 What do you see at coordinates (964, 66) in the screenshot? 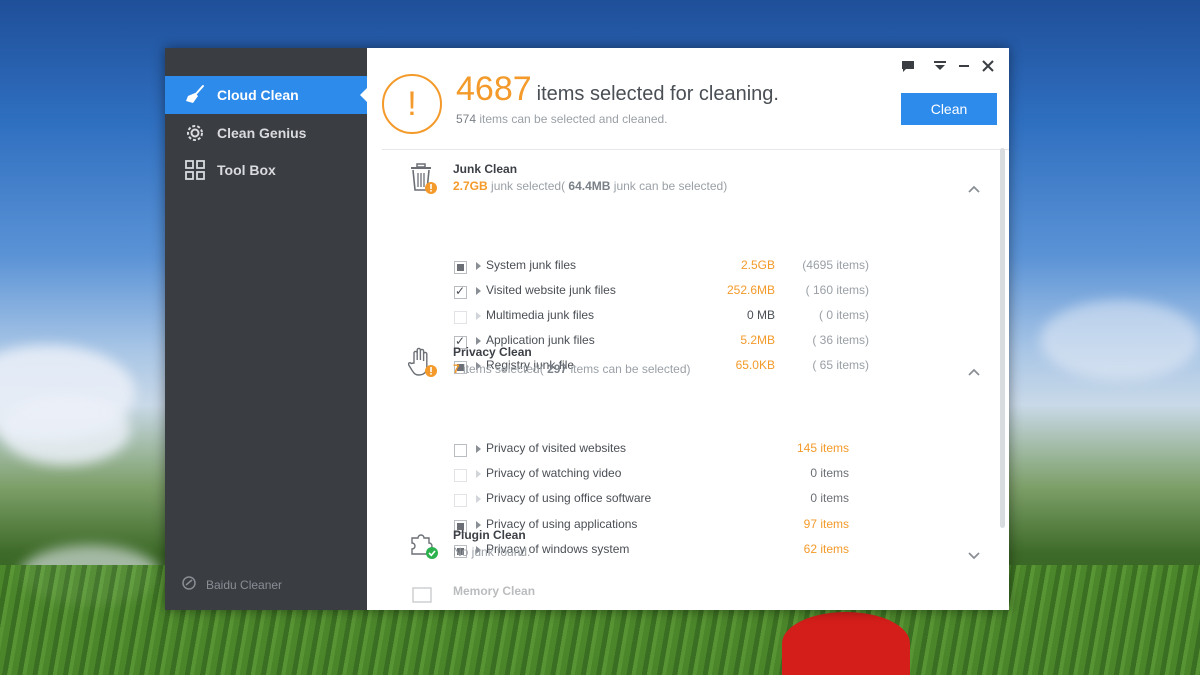
I see `minimize-icon` at bounding box center [964, 66].